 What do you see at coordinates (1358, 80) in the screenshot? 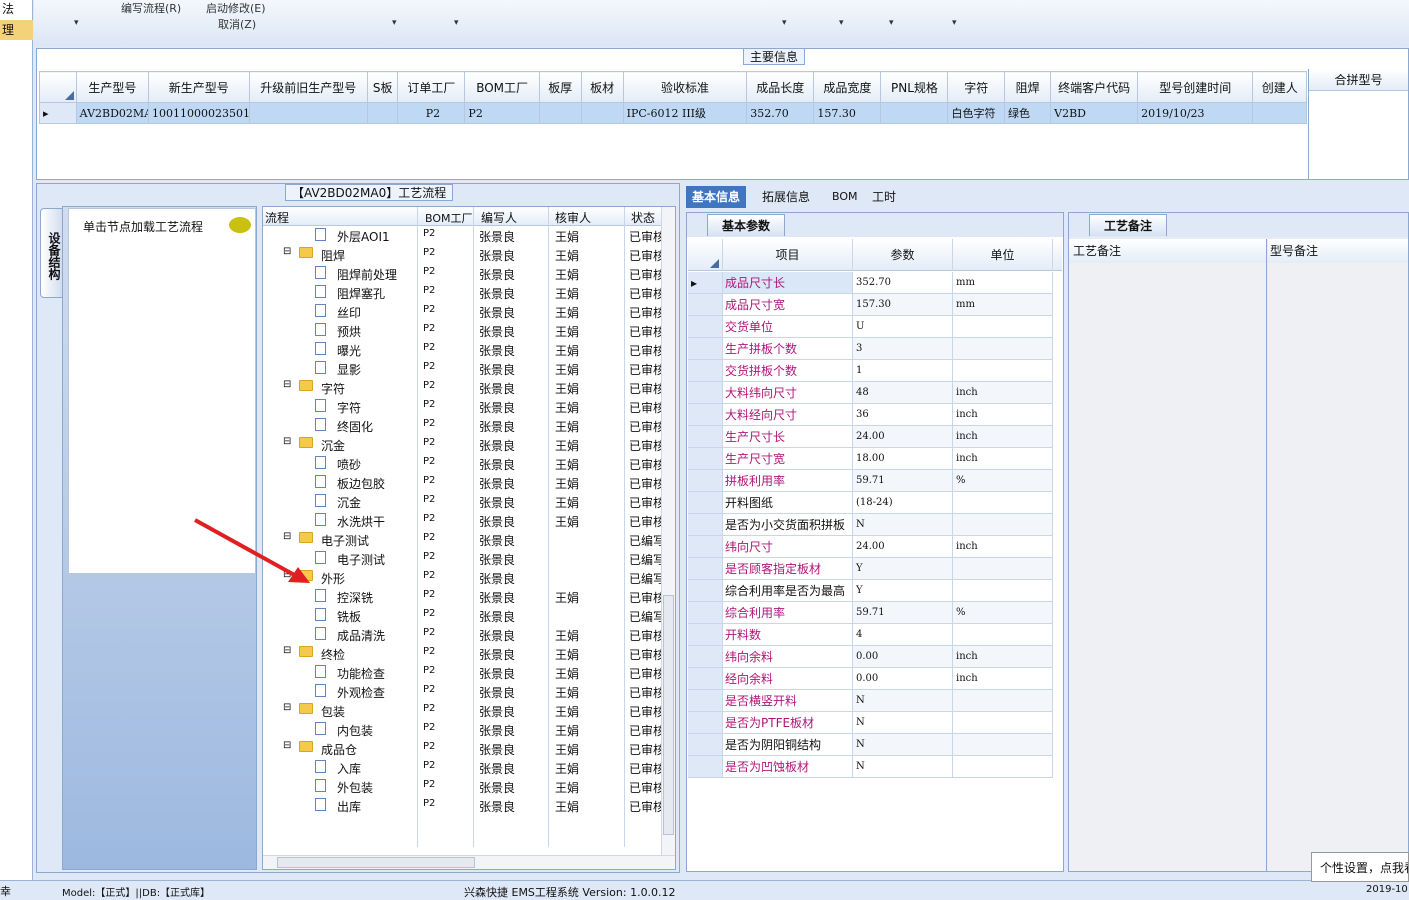
I see `merge-model-header: 合拼型号` at bounding box center [1358, 80].